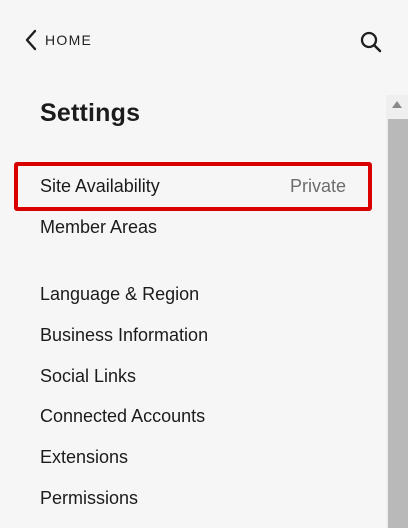 This screenshot has height=528, width=408. I want to click on menu-item-permissions: Permissions, so click(195, 498).